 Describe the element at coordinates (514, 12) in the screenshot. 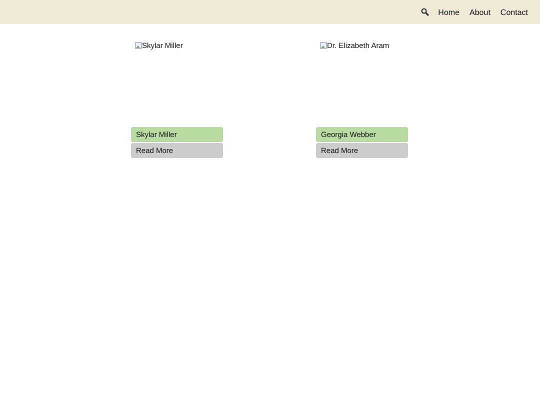

I see `nav-link: Contact` at that location.